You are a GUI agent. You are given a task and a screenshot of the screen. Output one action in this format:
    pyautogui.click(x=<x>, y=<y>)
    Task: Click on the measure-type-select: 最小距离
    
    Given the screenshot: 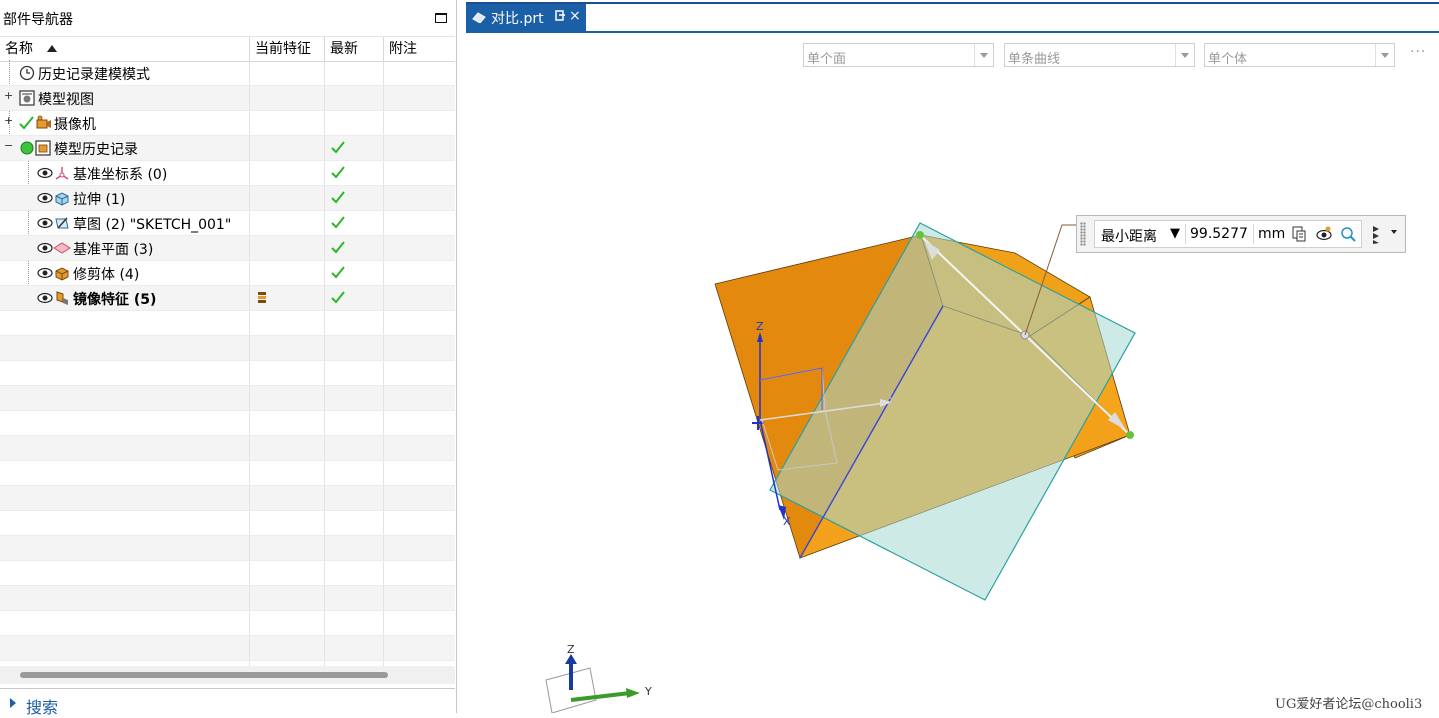 What is the action you would take?
    pyautogui.click(x=1129, y=236)
    